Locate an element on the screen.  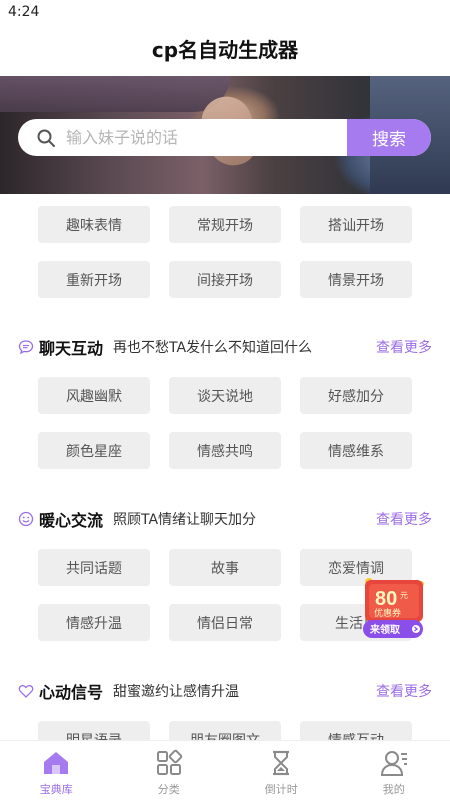
chip-quick: 间接开场 is located at coordinates (225, 279).